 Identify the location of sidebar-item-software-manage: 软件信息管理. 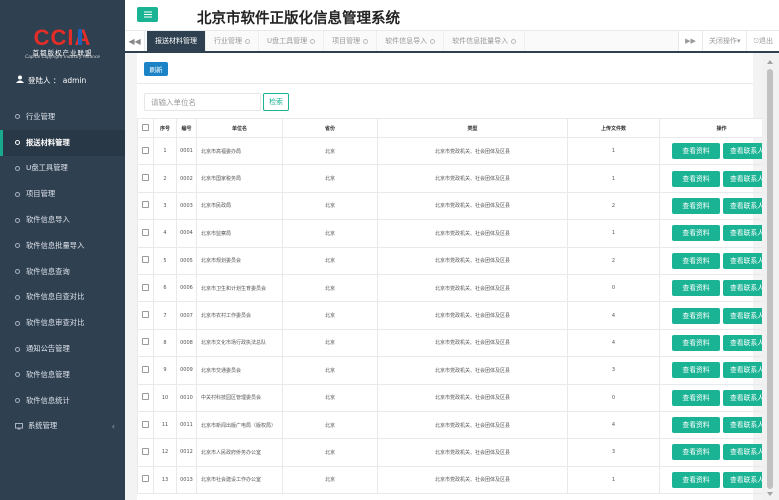
(62, 375).